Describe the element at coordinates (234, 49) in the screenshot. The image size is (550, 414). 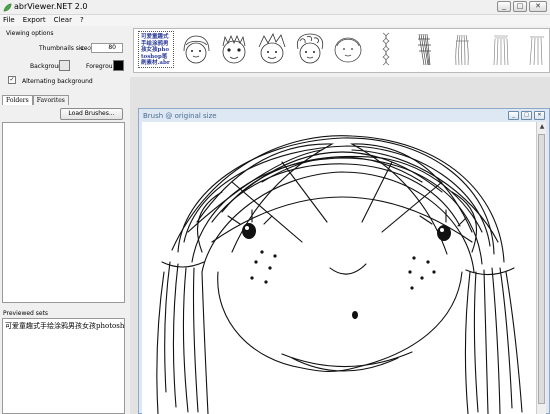
I see `brush-thumb-boy-face` at that location.